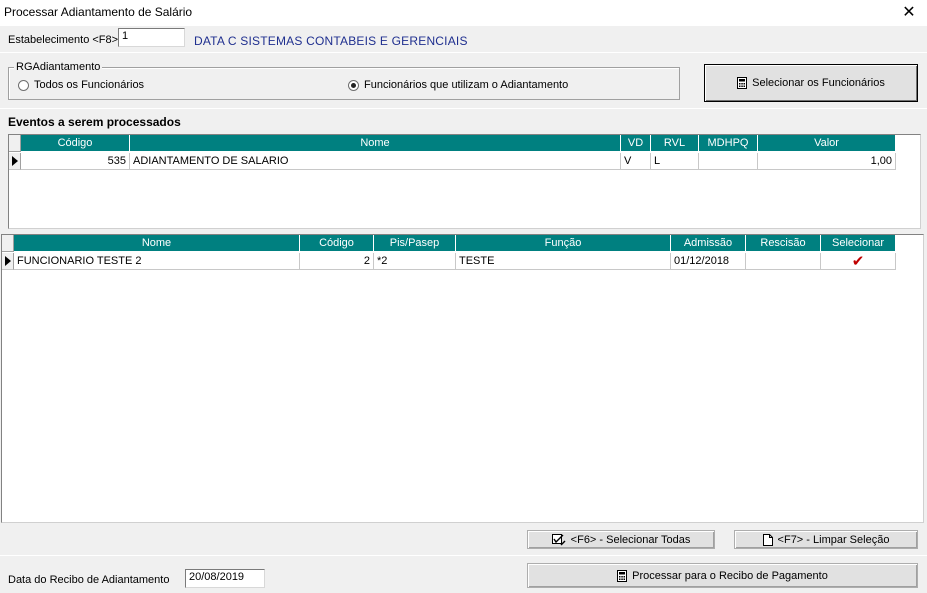 The width and height of the screenshot is (927, 593). What do you see at coordinates (827, 143) in the screenshot?
I see `col-header-valor: Valor` at bounding box center [827, 143].